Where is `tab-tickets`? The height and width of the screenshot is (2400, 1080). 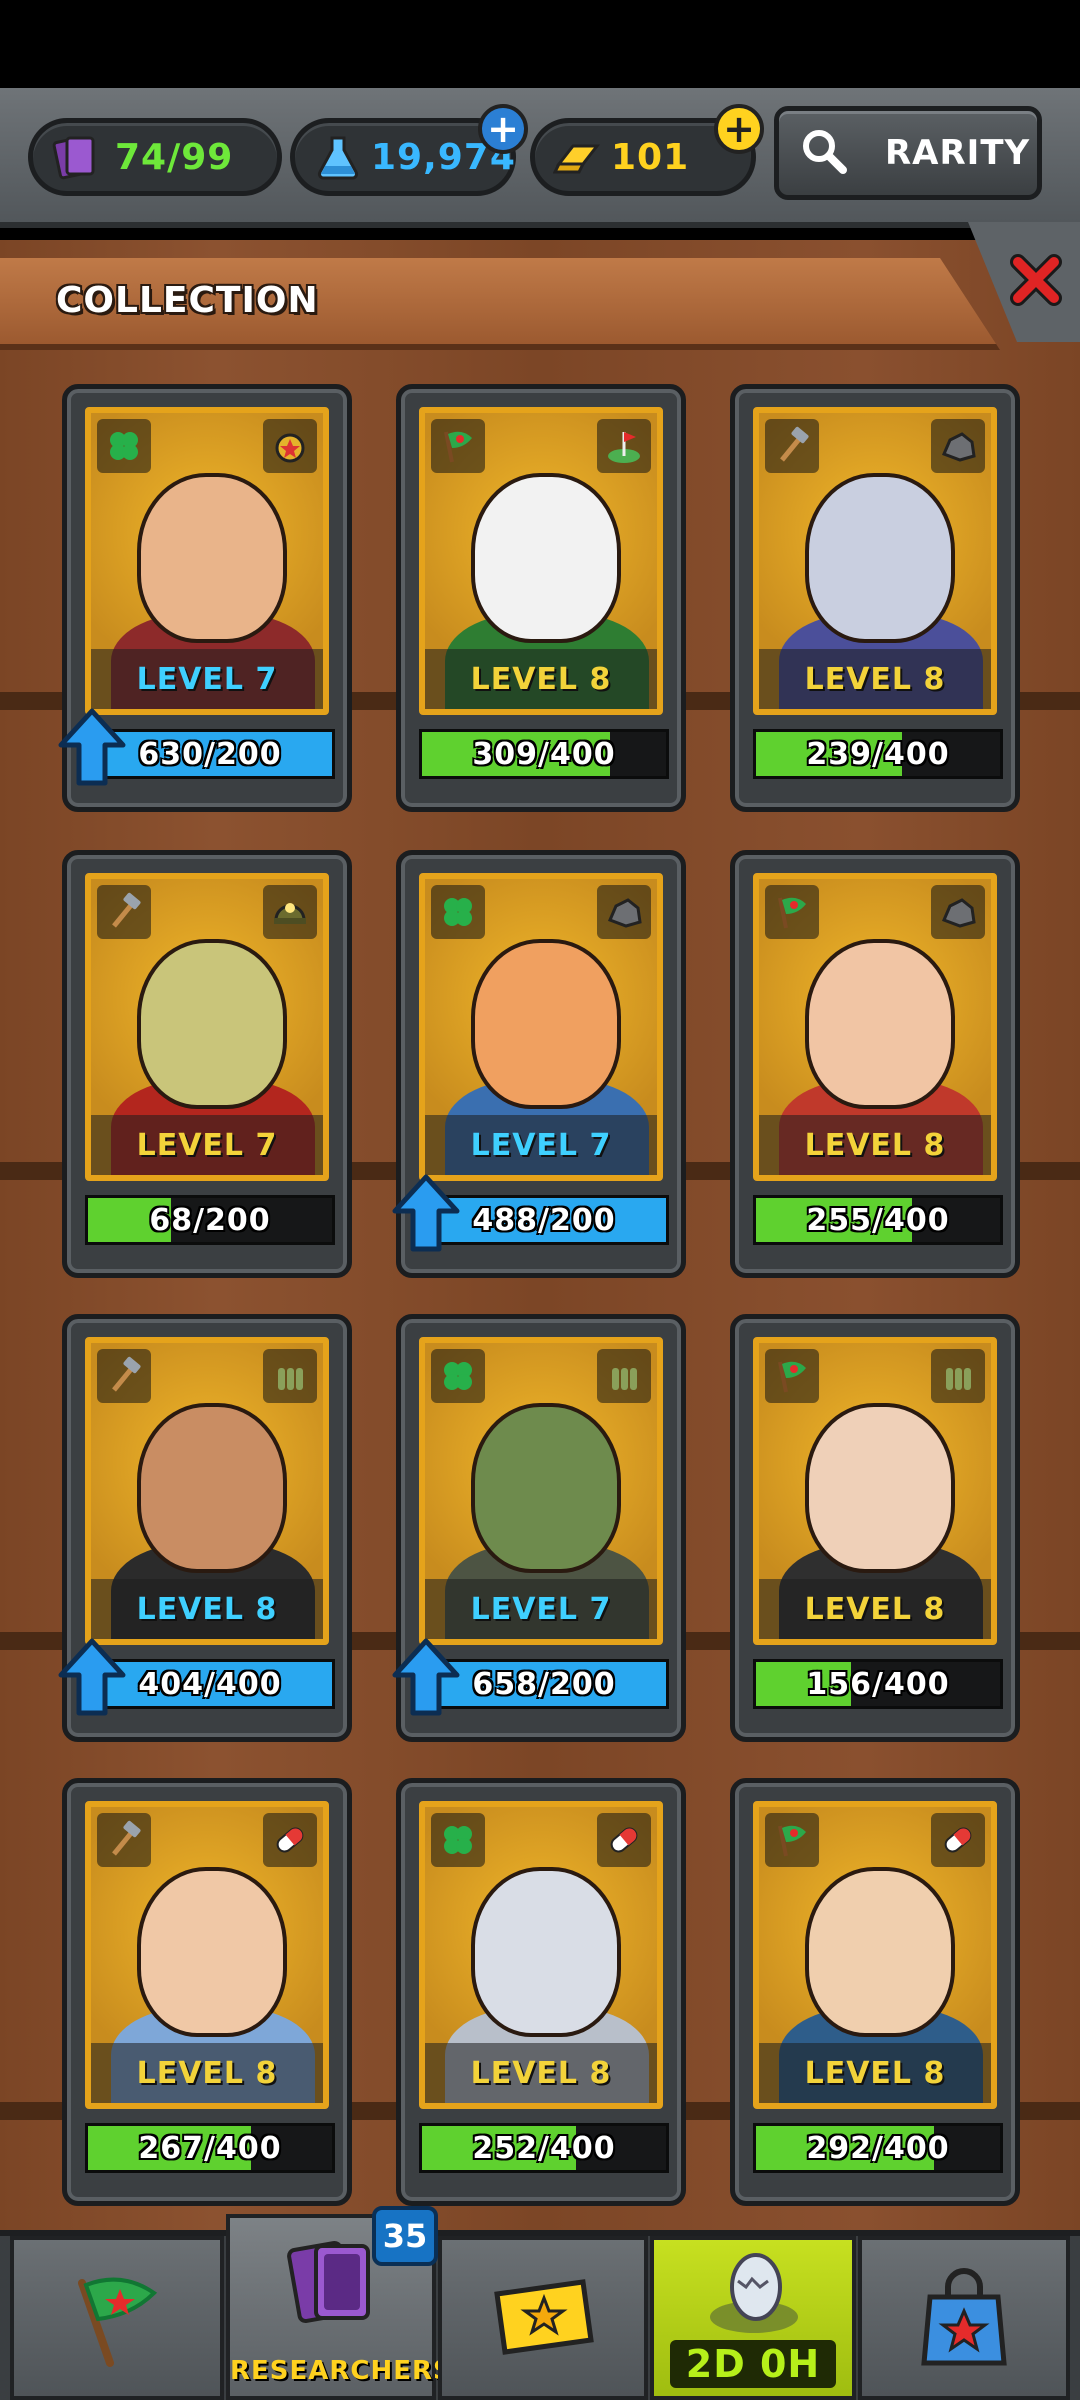 tab-tickets is located at coordinates (543, 2318).